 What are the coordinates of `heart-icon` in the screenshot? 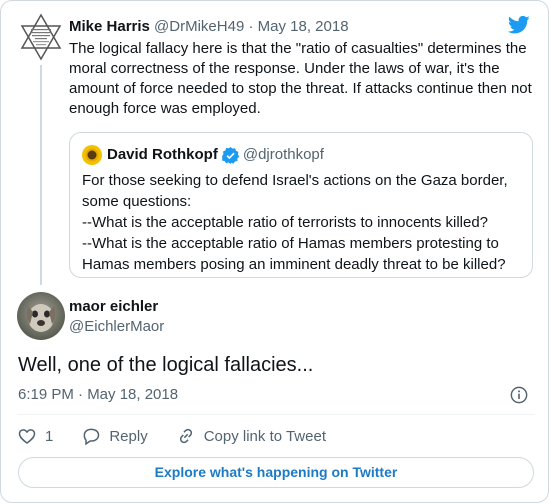 It's located at (27, 437).